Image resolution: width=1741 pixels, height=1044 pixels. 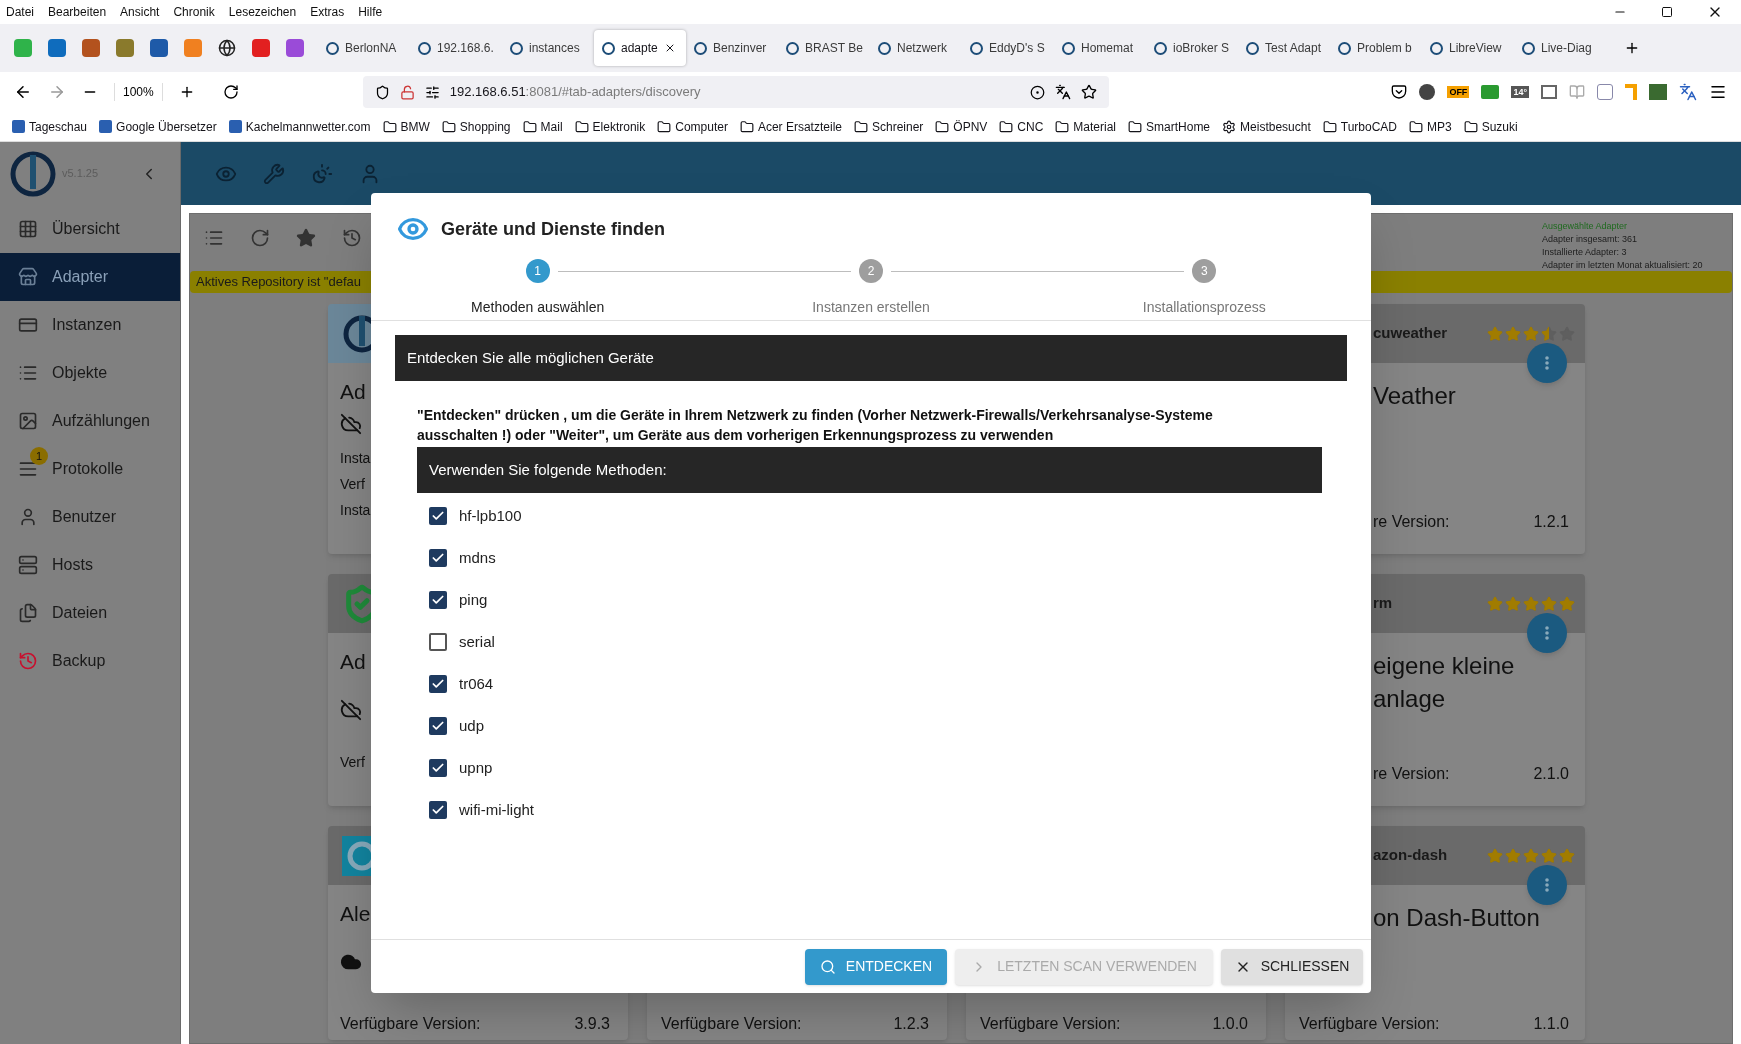 What do you see at coordinates (1439, 126) in the screenshot?
I see `bookmark-link: MP3` at bounding box center [1439, 126].